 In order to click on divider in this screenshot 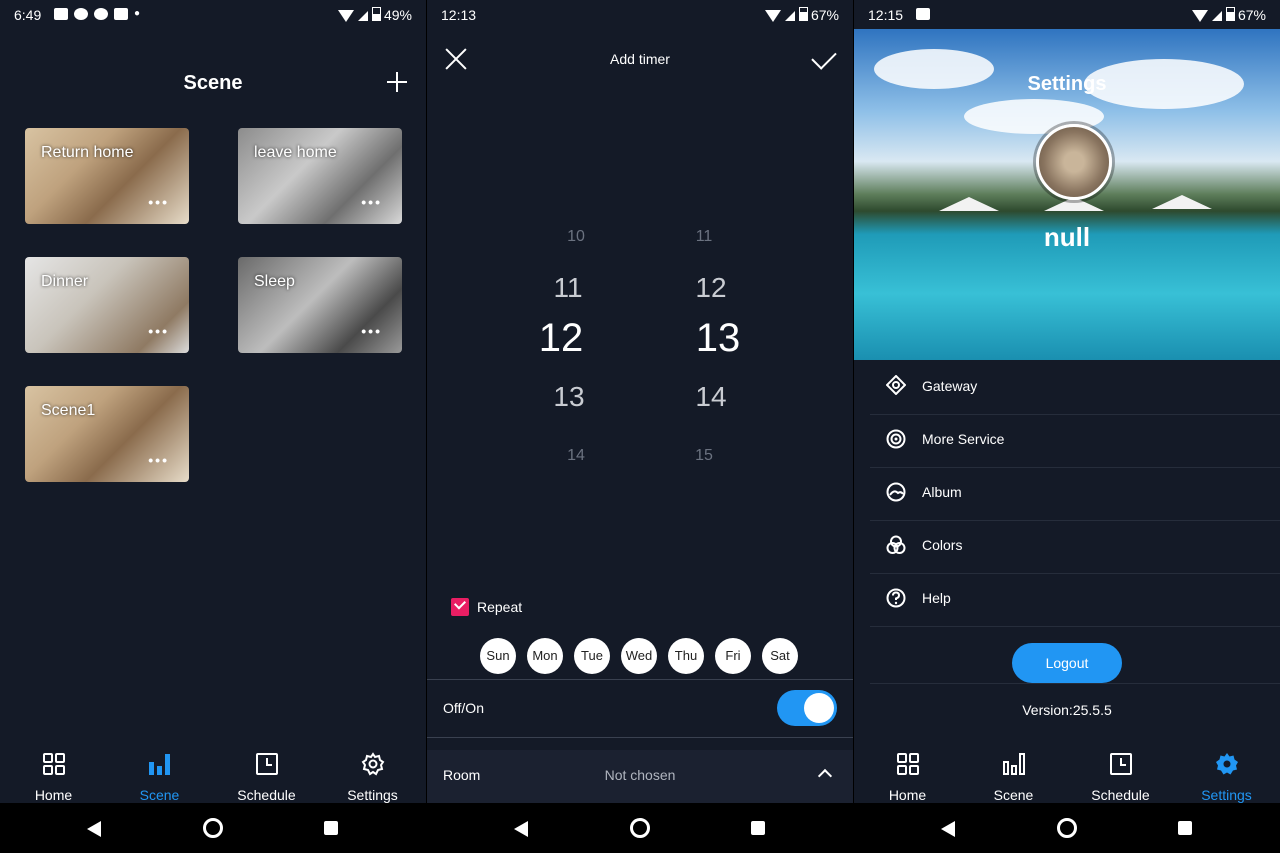, I will do `click(1075, 683)`.